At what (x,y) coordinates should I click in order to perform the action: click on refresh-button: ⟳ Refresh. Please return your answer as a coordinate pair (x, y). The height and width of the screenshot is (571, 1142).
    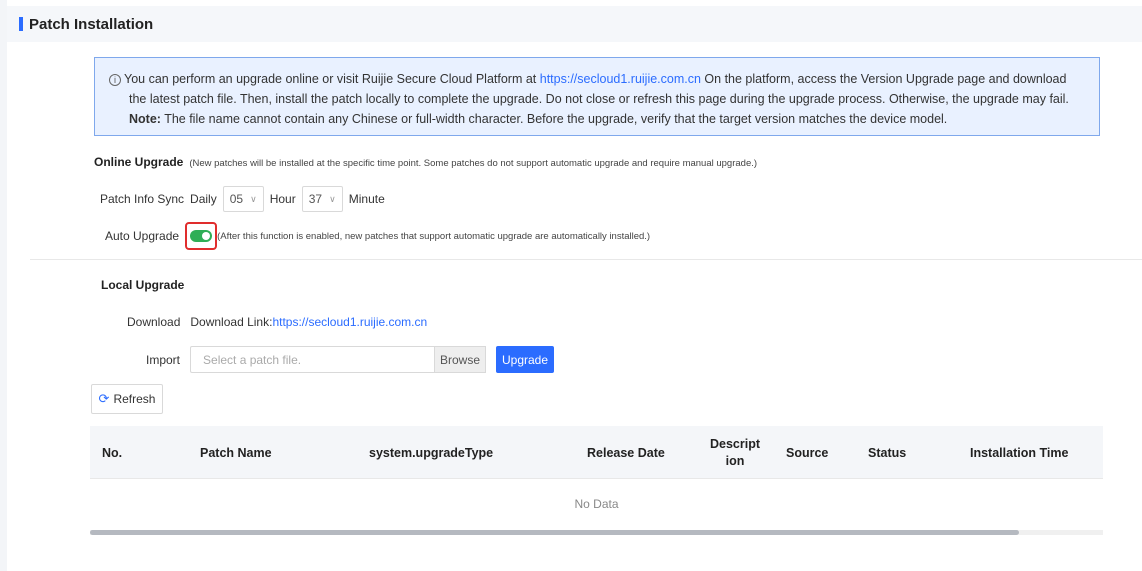
    Looking at the image, I should click on (127, 399).